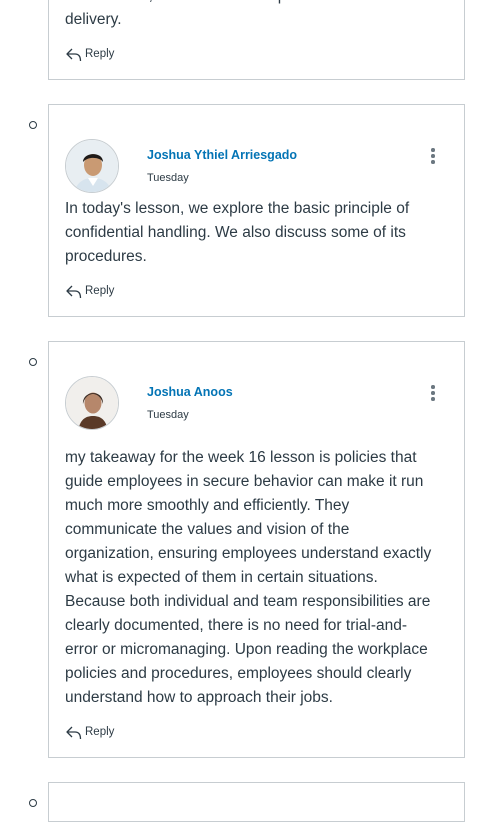 The width and height of the screenshot is (477, 822). What do you see at coordinates (256, 802) in the screenshot?
I see `discussion-entry` at bounding box center [256, 802].